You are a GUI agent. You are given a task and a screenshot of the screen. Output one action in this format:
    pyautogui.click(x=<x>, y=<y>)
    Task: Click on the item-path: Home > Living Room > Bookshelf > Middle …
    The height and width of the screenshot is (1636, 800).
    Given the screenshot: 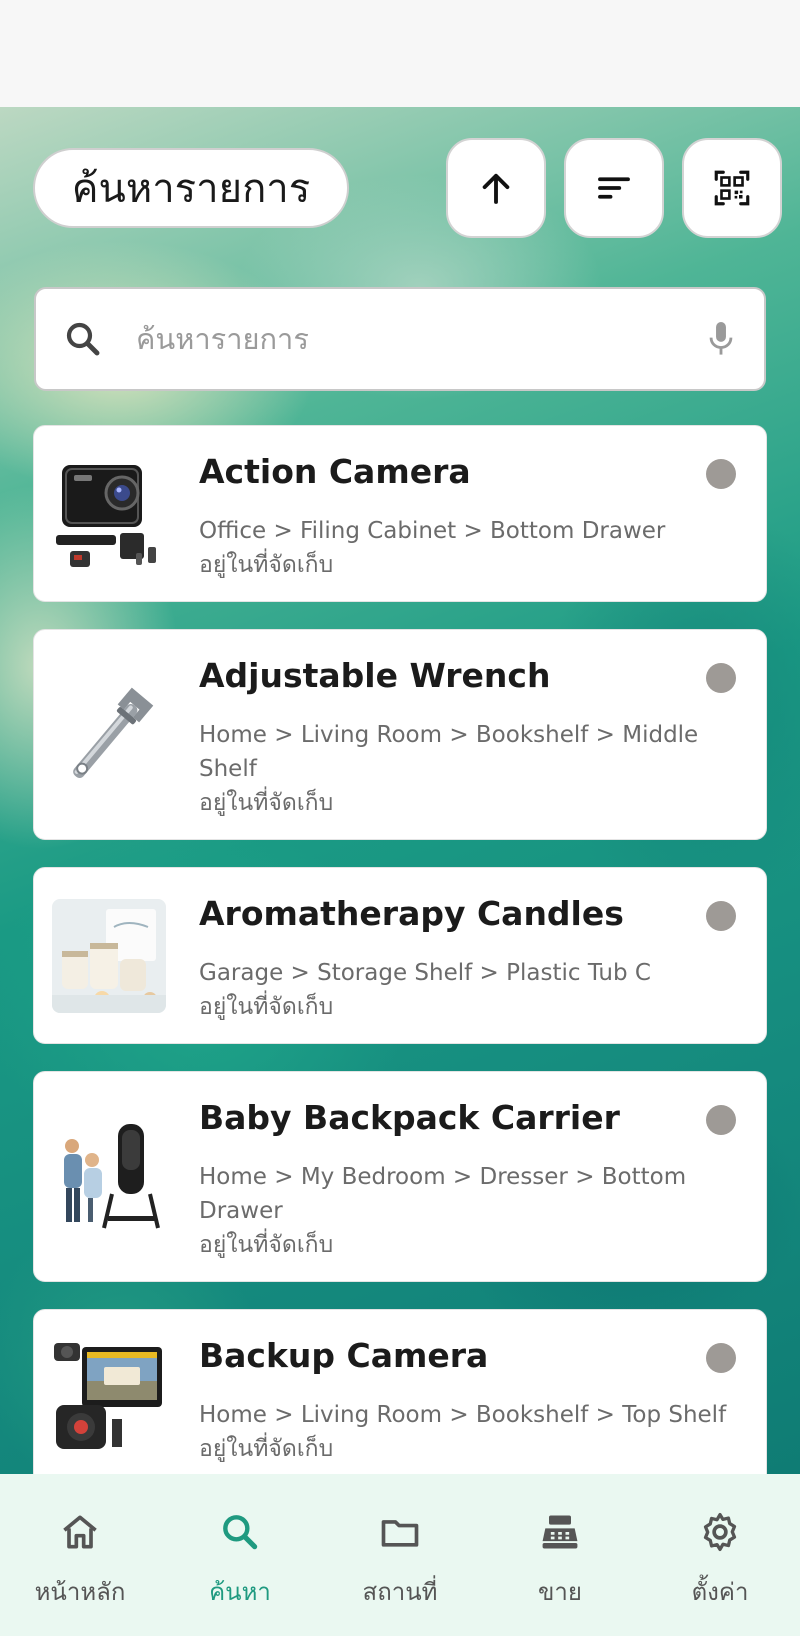 What is the action you would take?
    pyautogui.click(x=449, y=752)
    